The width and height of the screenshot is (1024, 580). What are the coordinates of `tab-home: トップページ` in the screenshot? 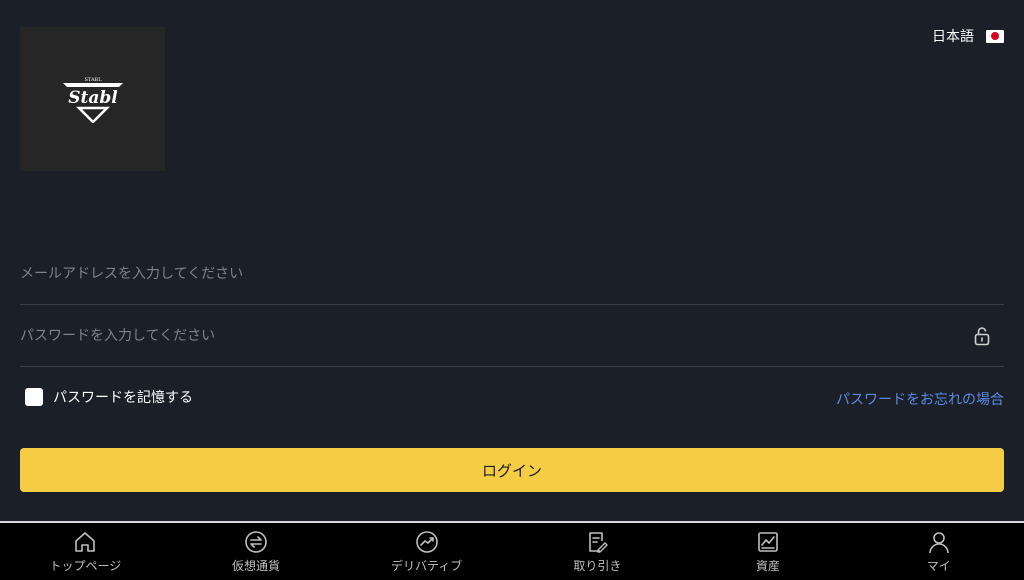 It's located at (85, 551).